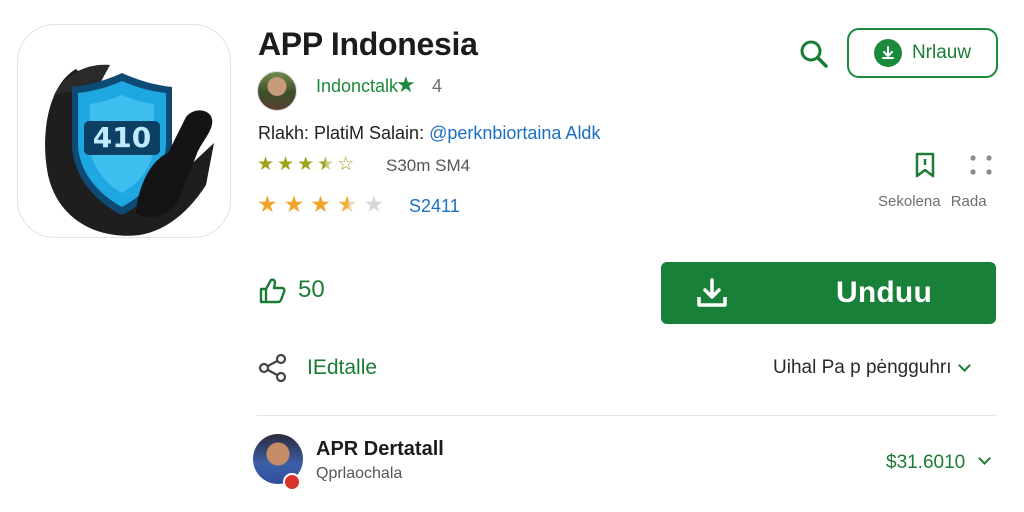  I want to click on thumbs-up-icon, so click(272, 290).